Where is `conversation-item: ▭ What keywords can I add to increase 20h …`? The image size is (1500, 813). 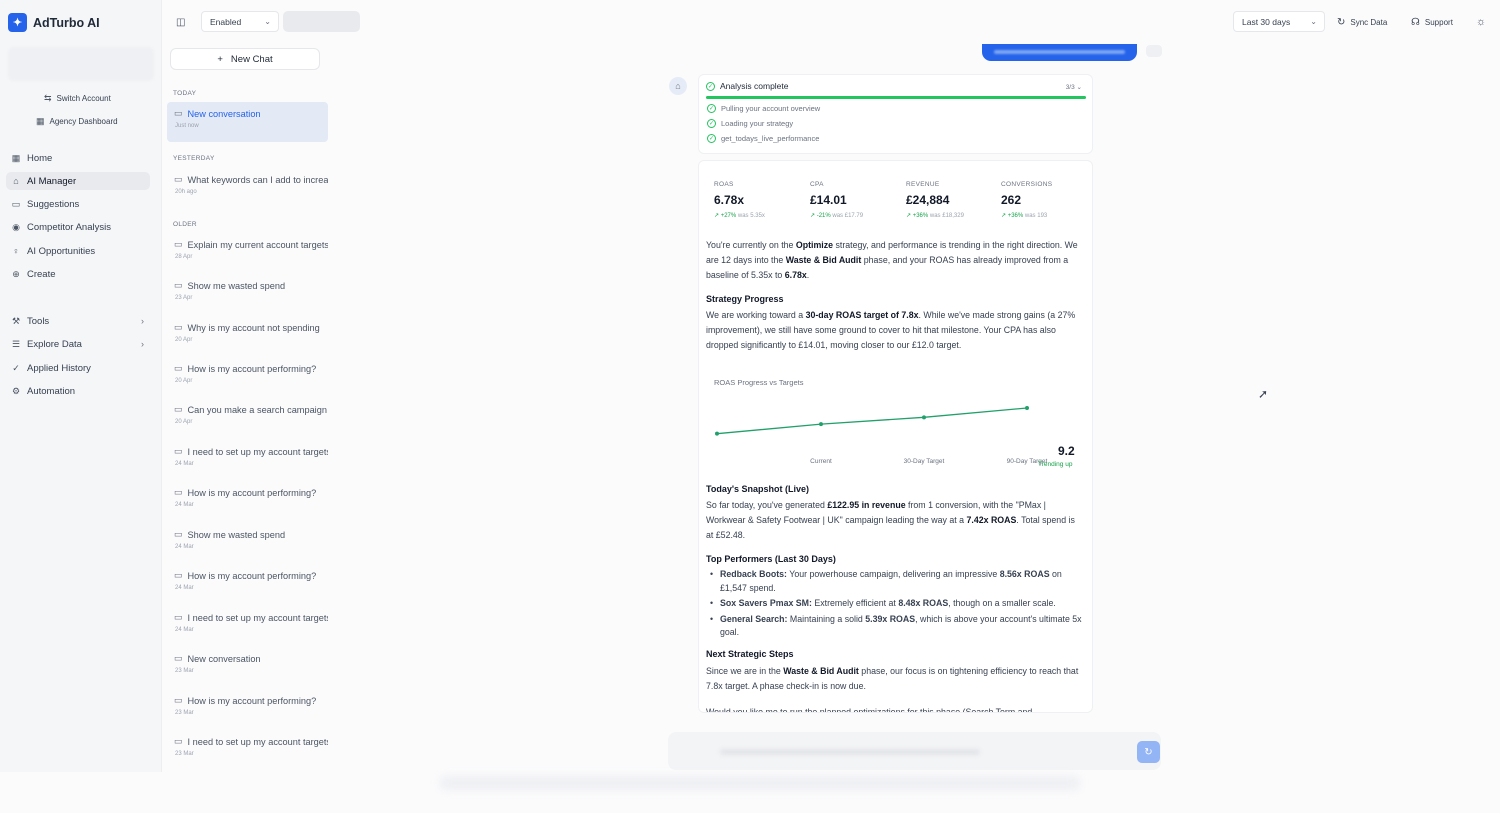
conversation-item: ▭ What keywords can I add to increase 20h … is located at coordinates (247, 188).